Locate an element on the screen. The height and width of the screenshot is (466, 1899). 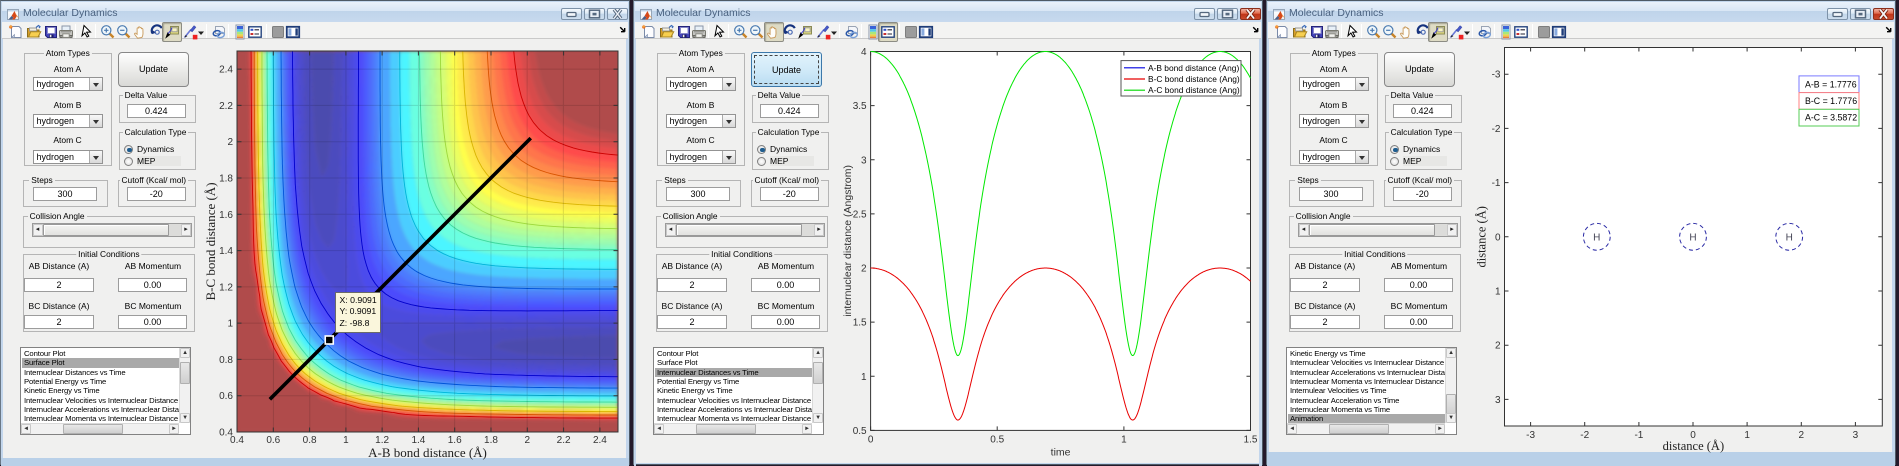
svg-text: A-C = 3.5872 is located at coordinates (1831, 118).